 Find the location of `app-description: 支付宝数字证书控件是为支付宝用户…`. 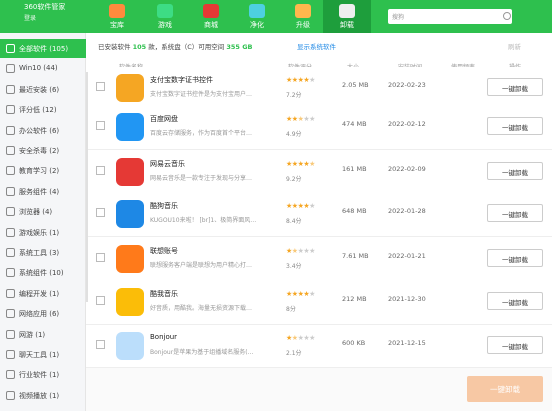

app-description: 支付宝数字证书控件是为支付宝用户… is located at coordinates (201, 94).